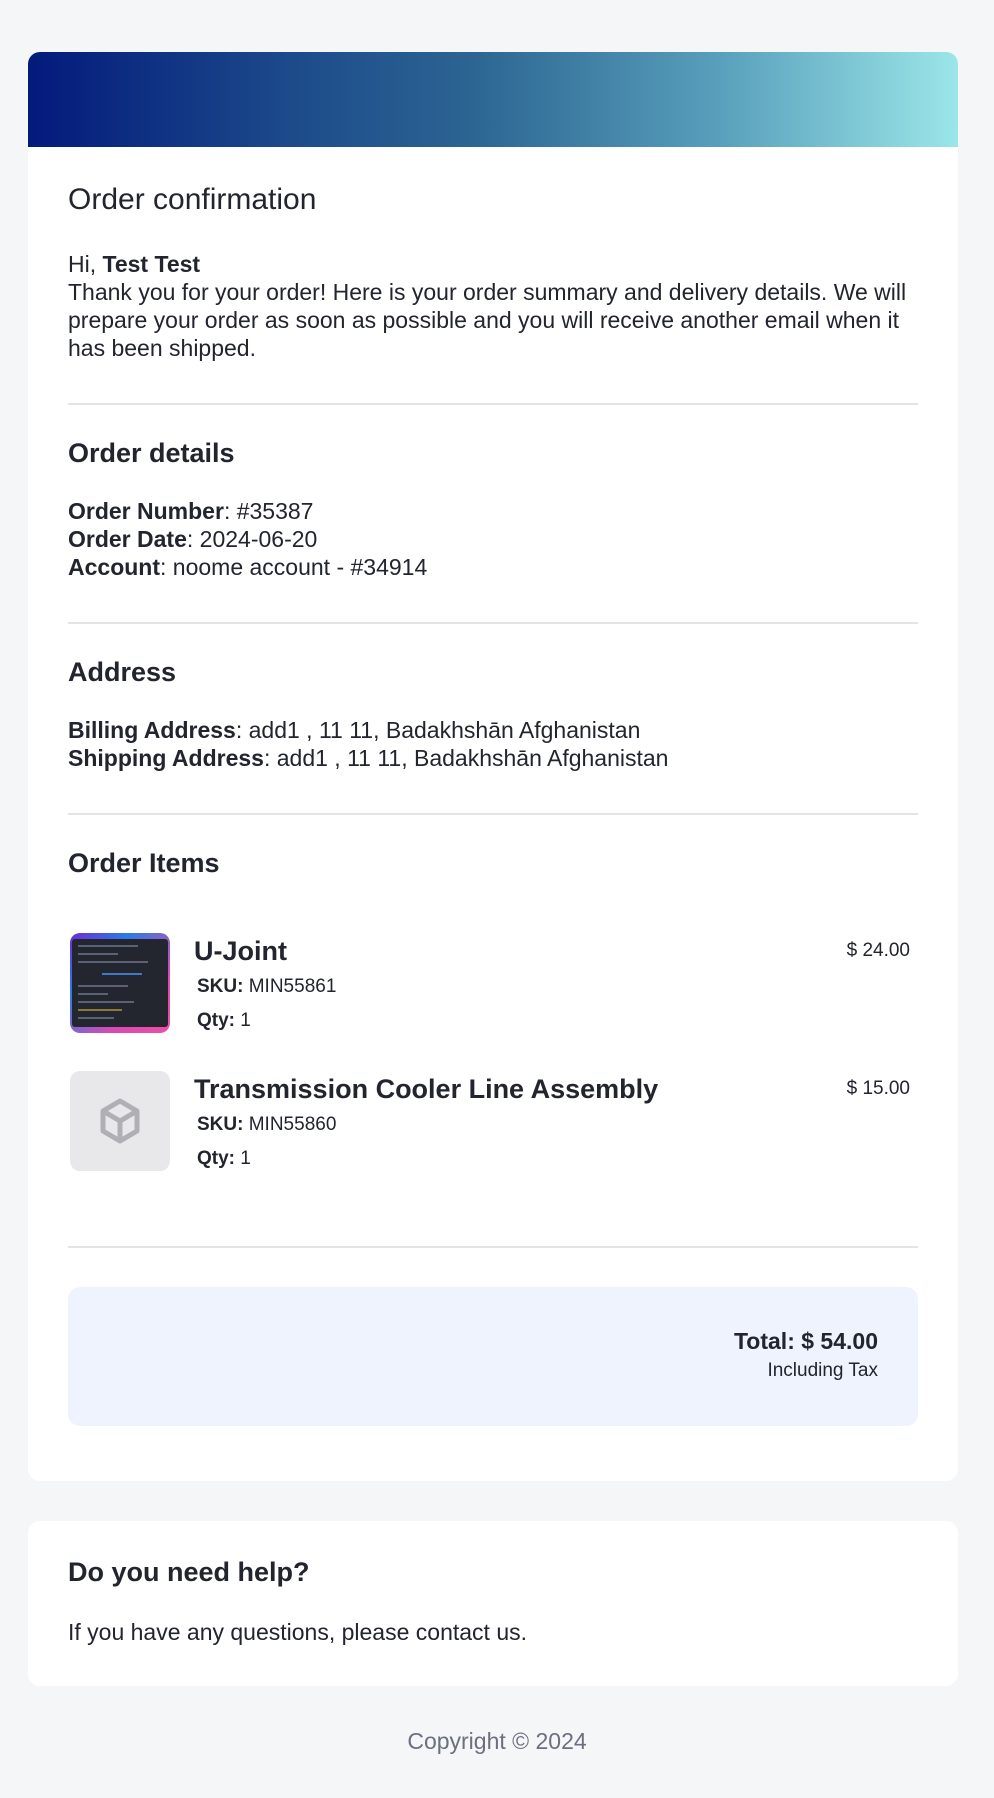  Describe the element at coordinates (189, 1572) in the screenshot. I see `help-heading: Do you need help?` at that location.